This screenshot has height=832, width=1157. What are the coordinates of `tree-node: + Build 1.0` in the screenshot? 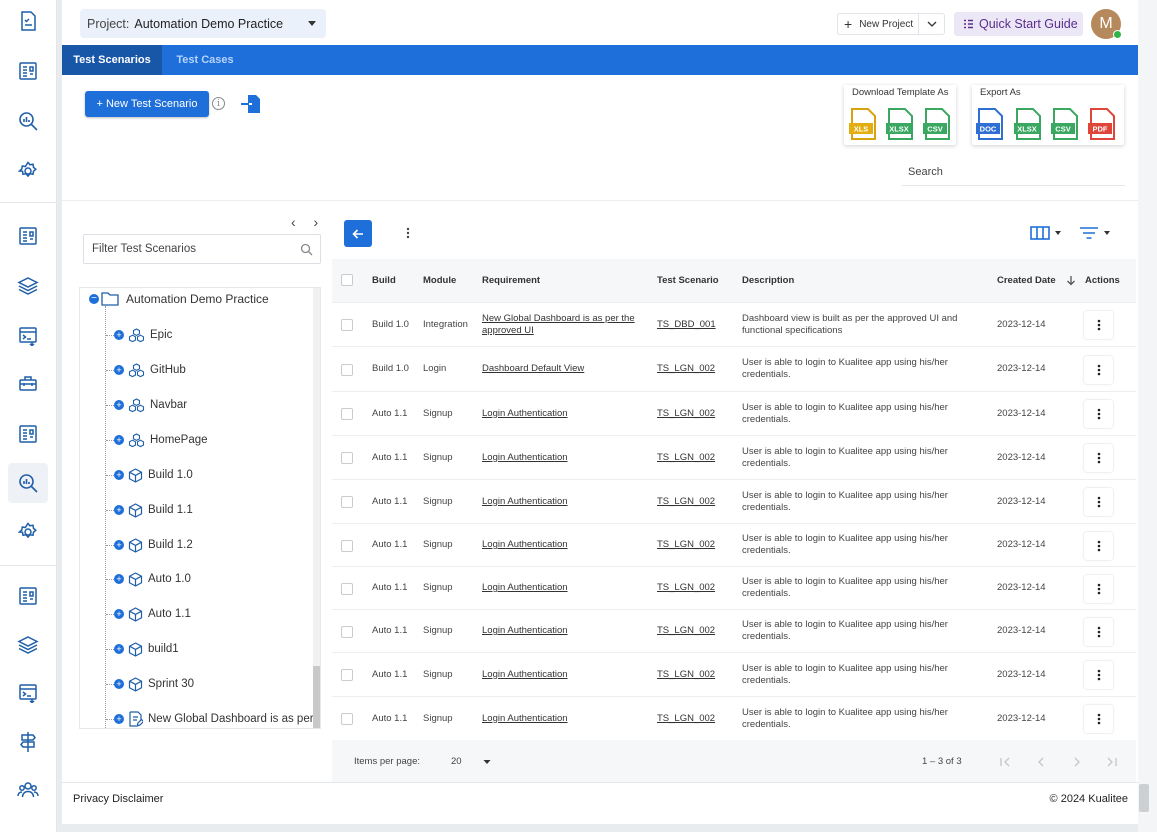 It's located at (136, 475).